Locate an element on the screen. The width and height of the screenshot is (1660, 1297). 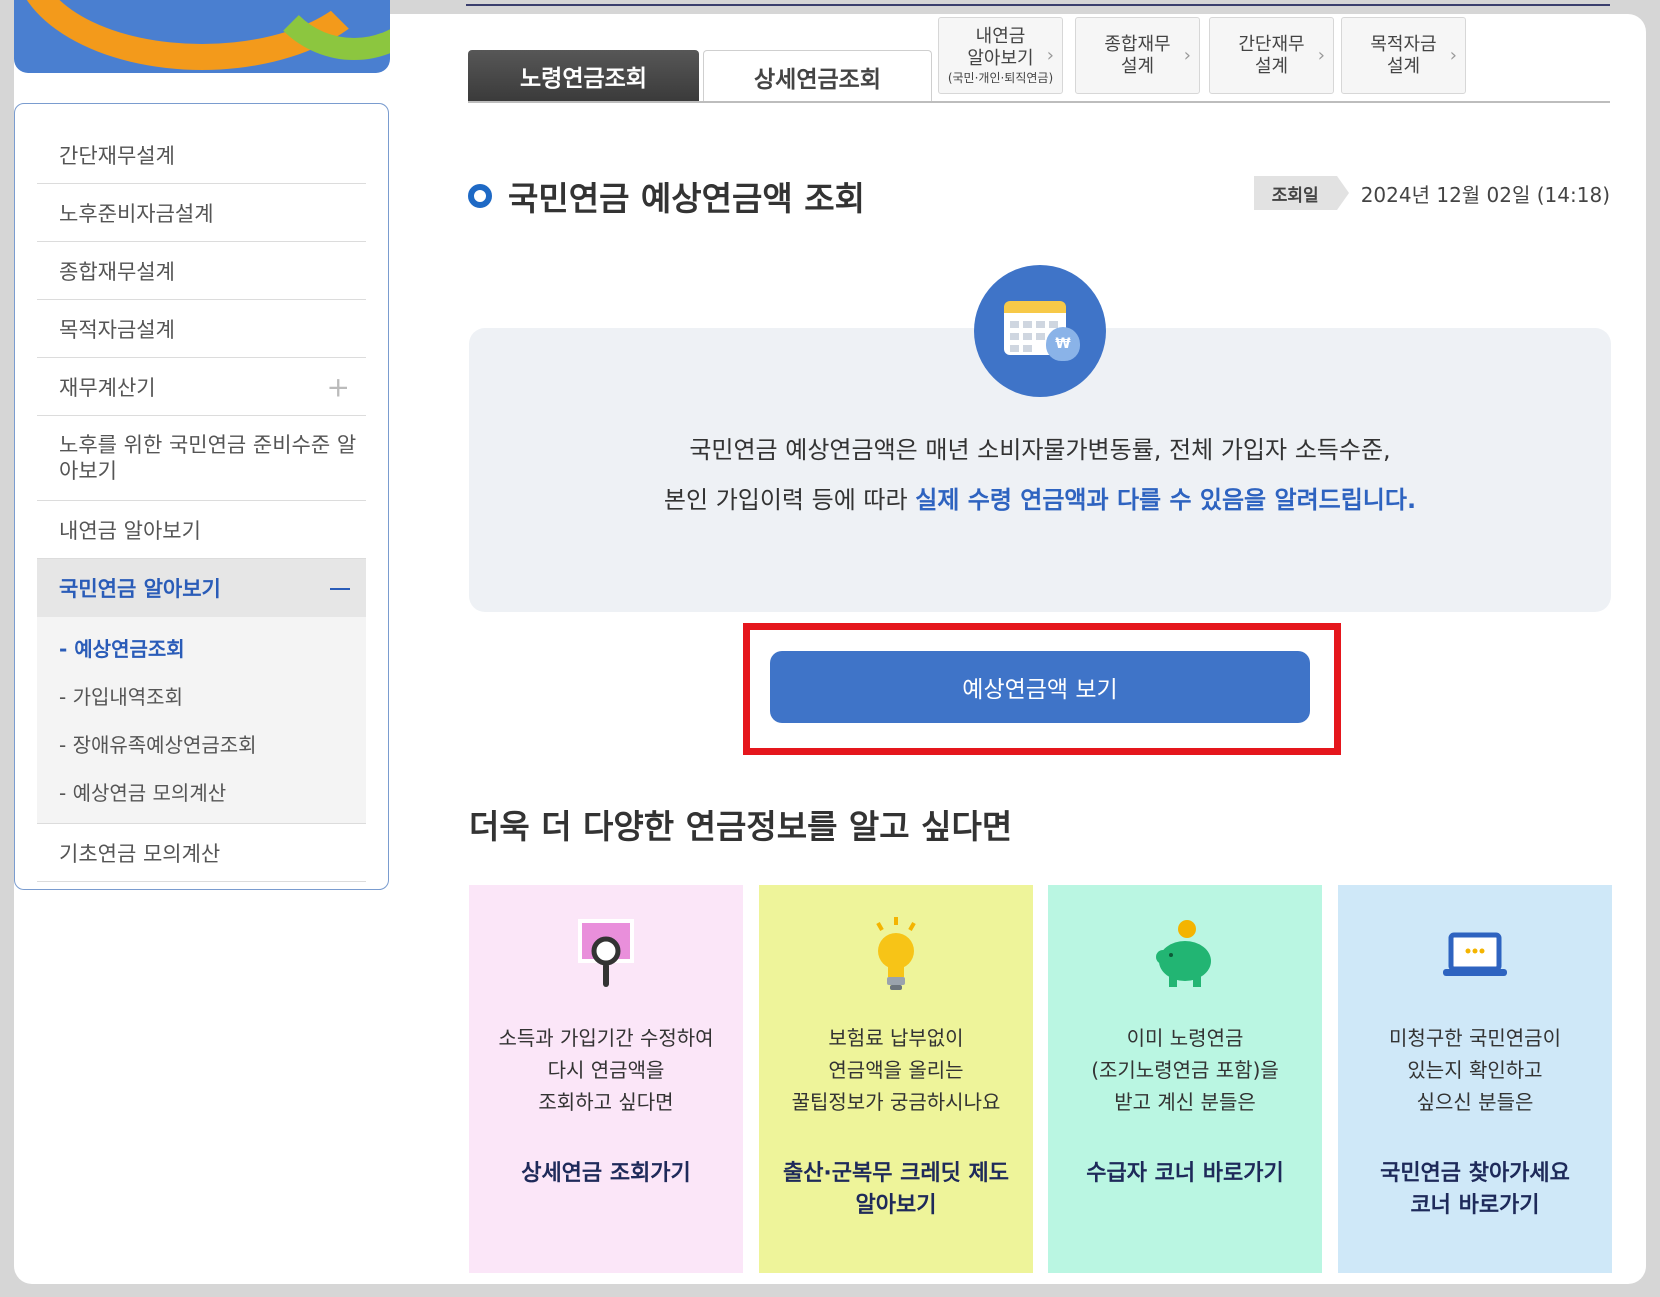
magnifier-icon is located at coordinates (606, 953).